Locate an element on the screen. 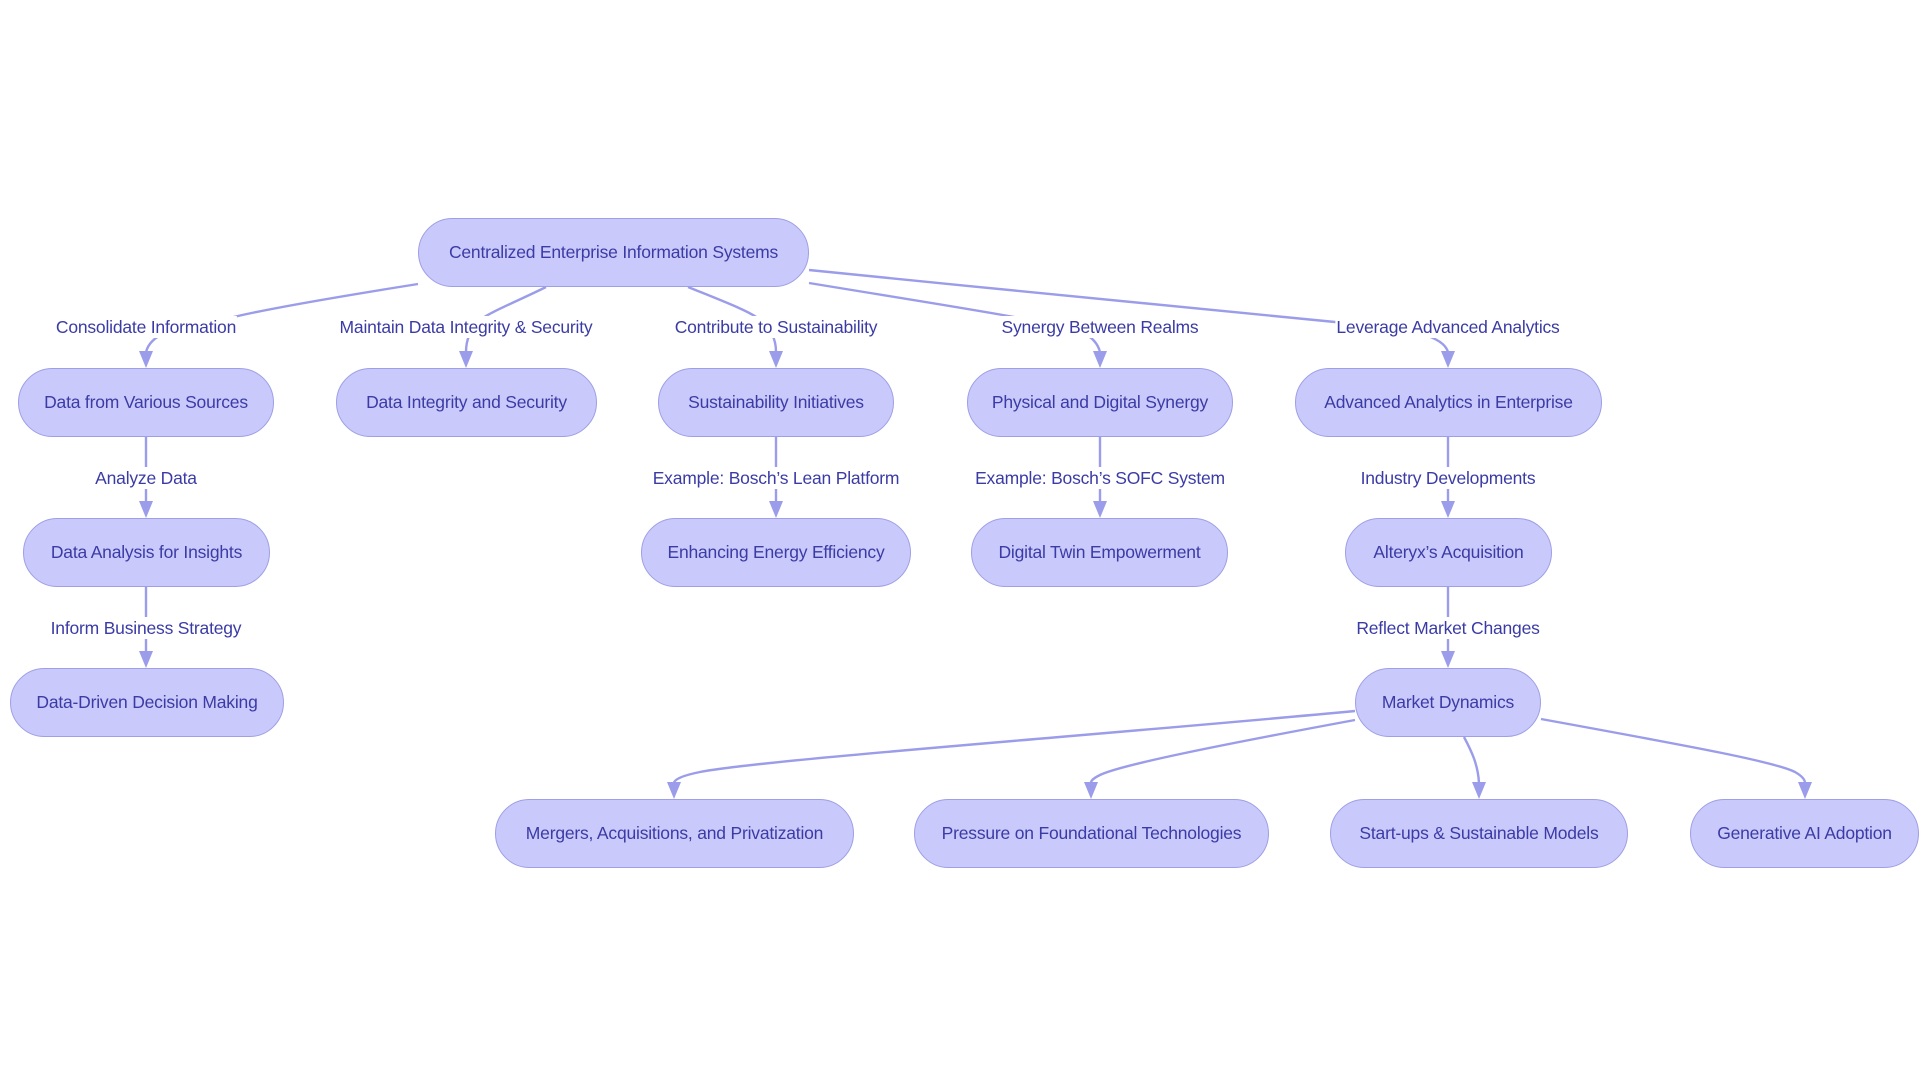  node-label: Data from Various Sources is located at coordinates (146, 402).